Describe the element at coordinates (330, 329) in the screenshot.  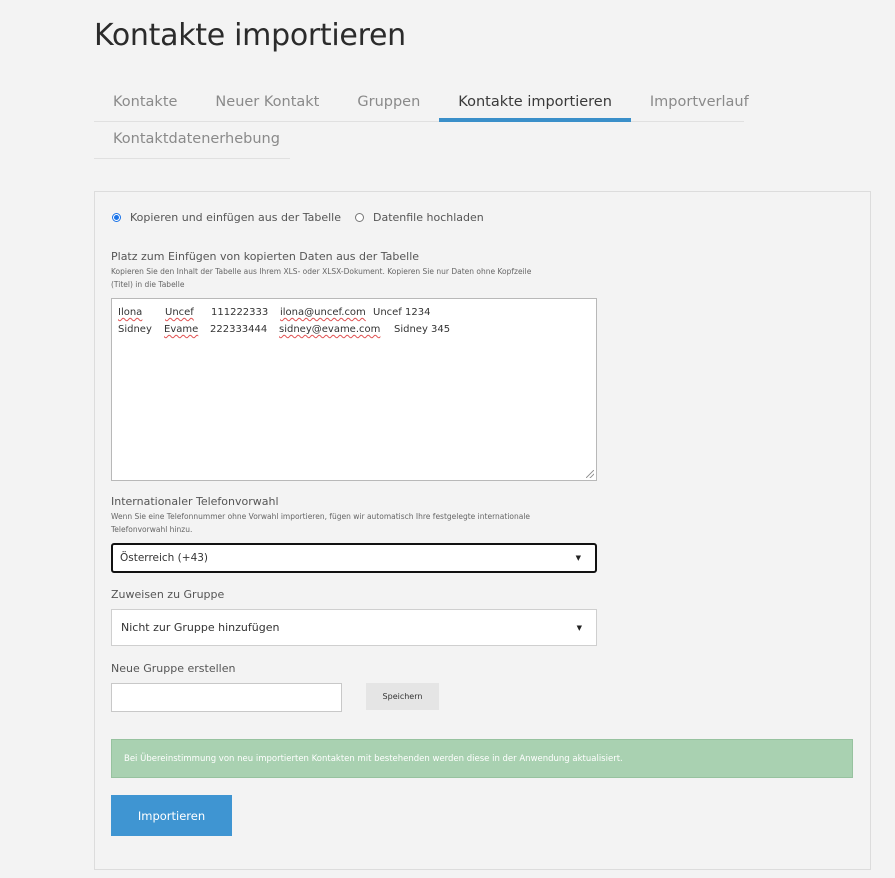
I see `cell-email: sidney@evame.com` at that location.